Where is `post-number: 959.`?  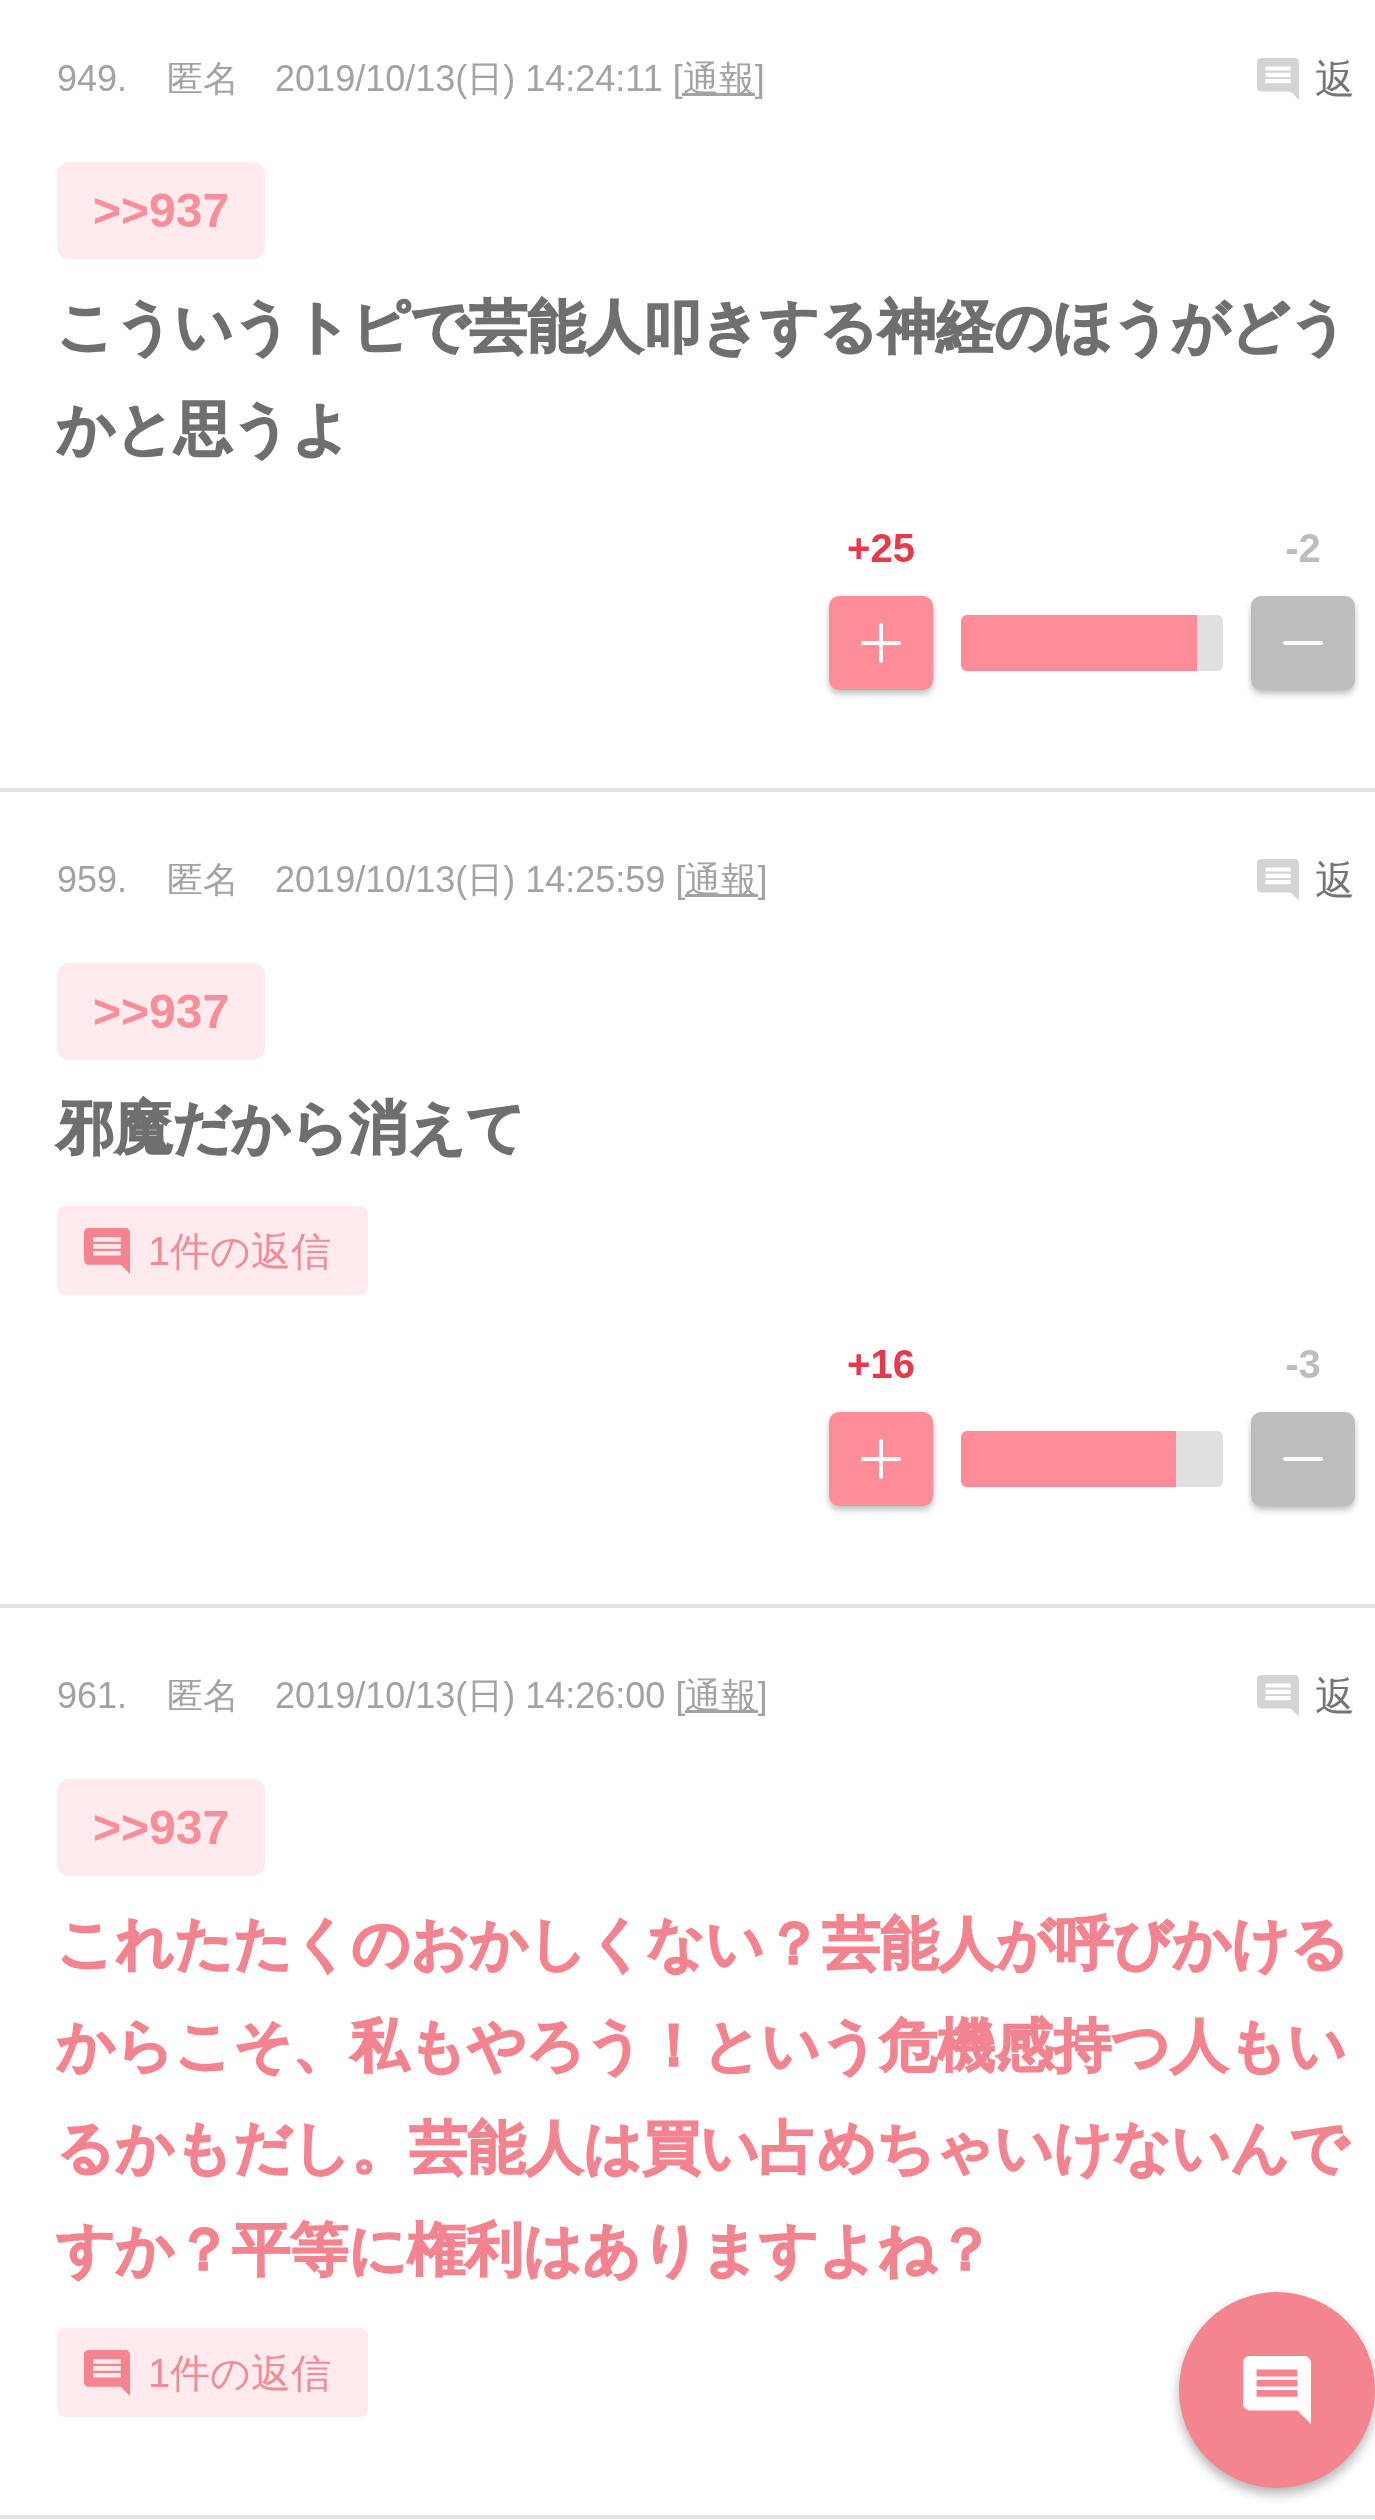 post-number: 959. is located at coordinates (92, 880).